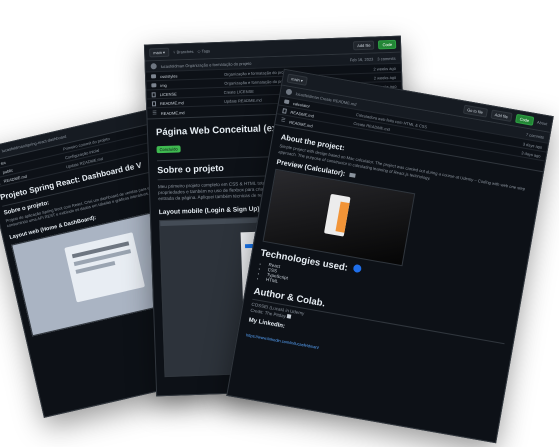 The width and height of the screenshot is (559, 447). What do you see at coordinates (475, 111) in the screenshot?
I see `go-to-file-button: Go to file` at bounding box center [475, 111].